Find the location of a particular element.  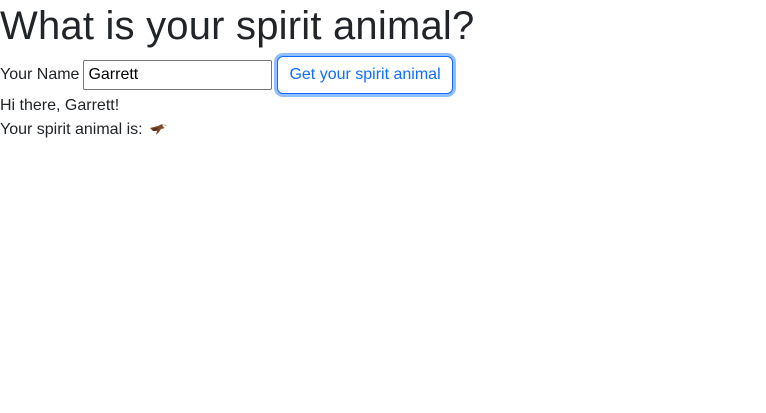

page-title: What is your spirit animal? is located at coordinates (237, 26).